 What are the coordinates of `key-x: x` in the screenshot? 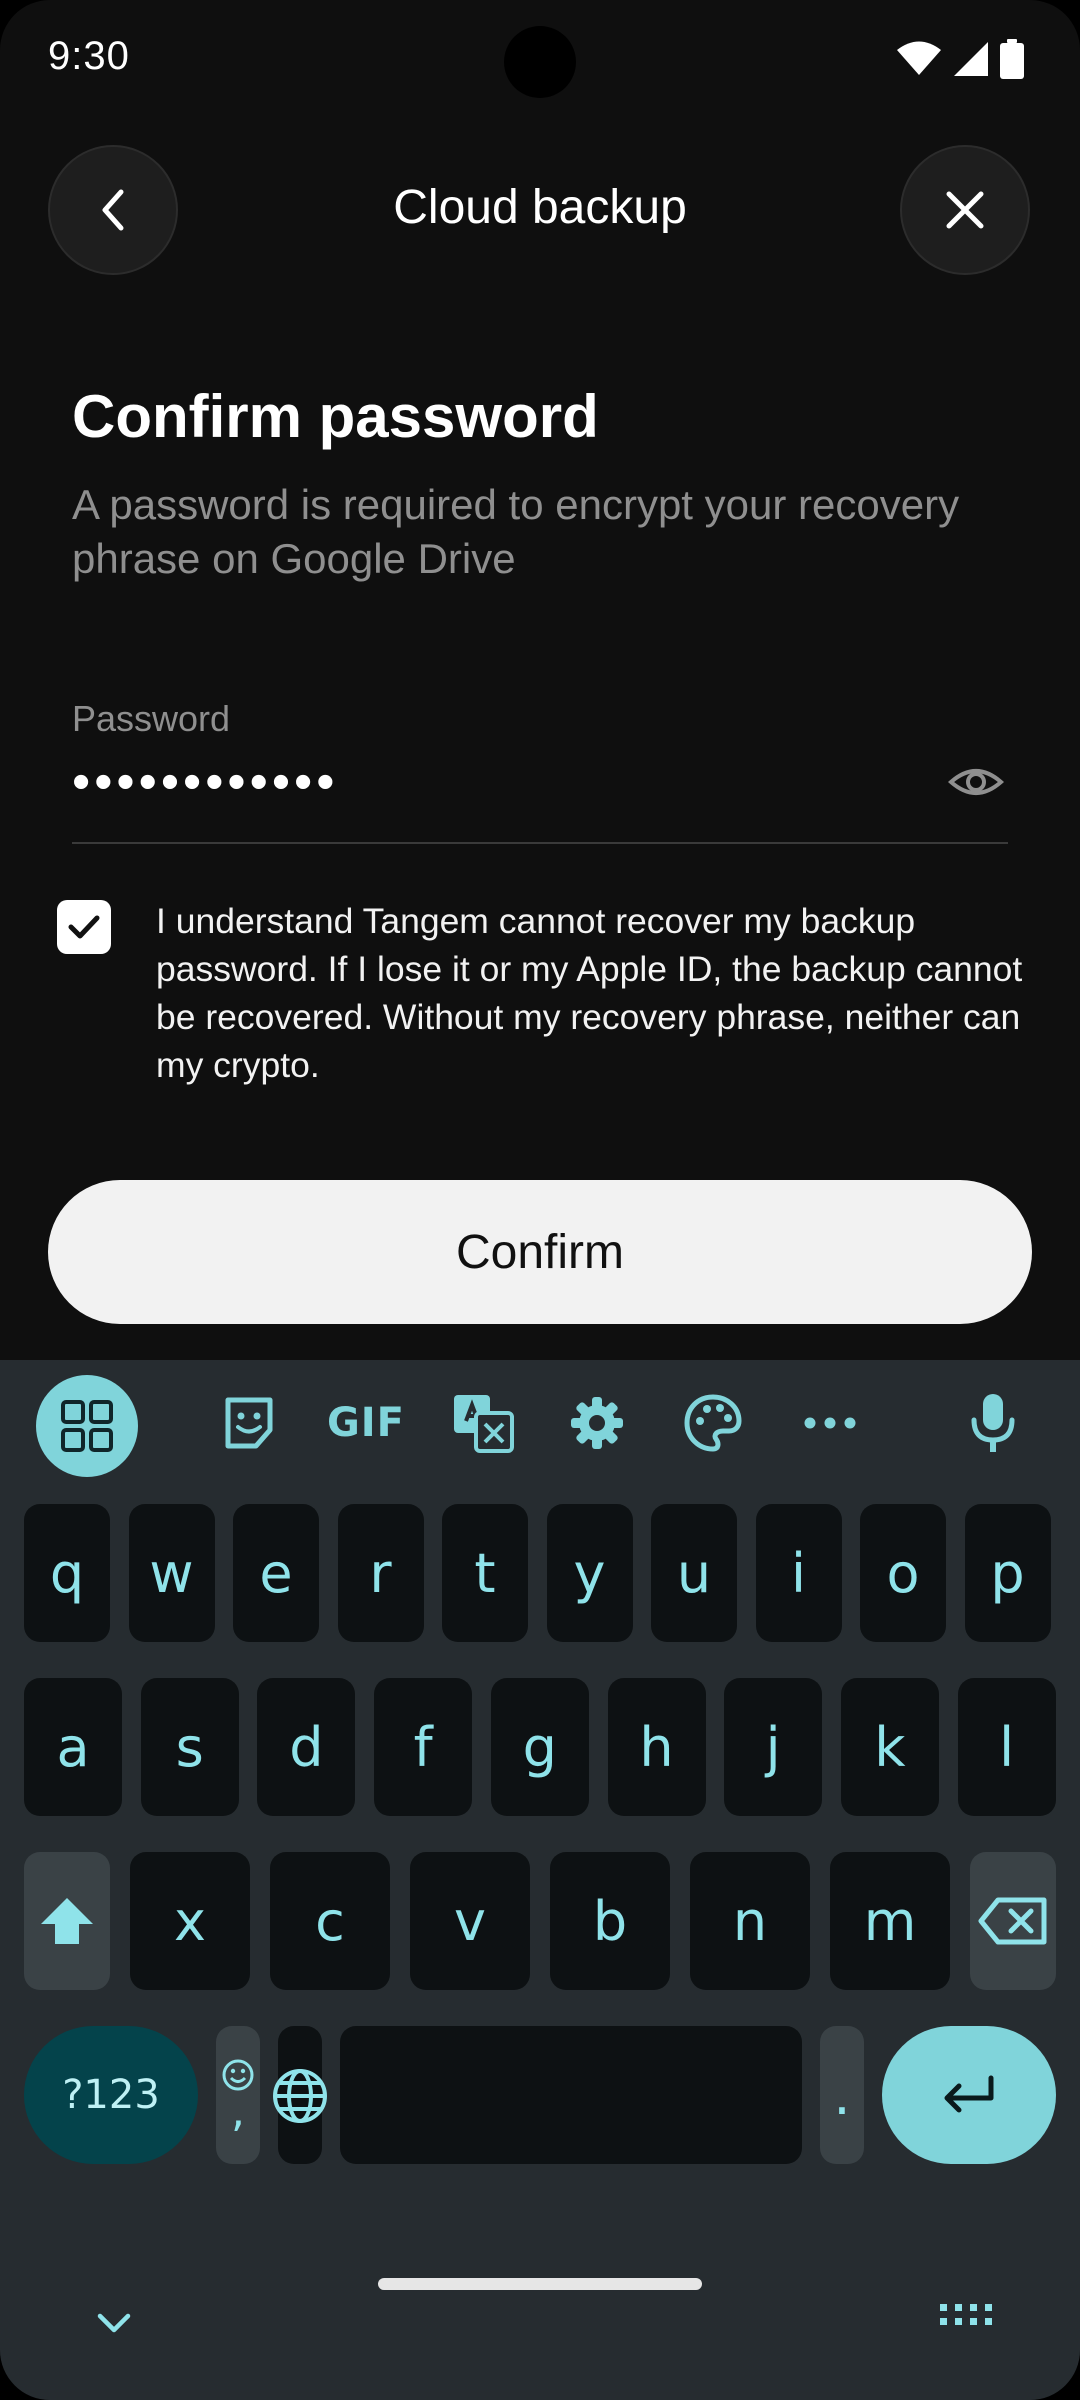 It's located at (190, 1921).